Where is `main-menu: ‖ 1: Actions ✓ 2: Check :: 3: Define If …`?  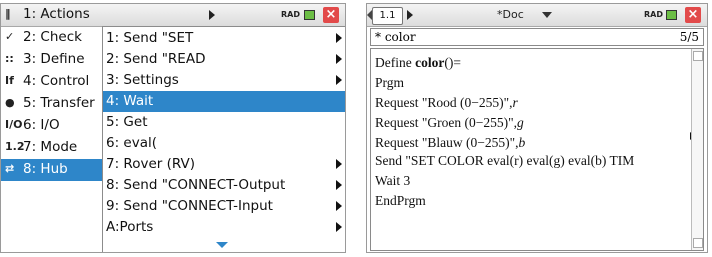
main-menu: ‖ 1: Actions ✓ 2: Check :: 3: Define If … is located at coordinates (54, 128).